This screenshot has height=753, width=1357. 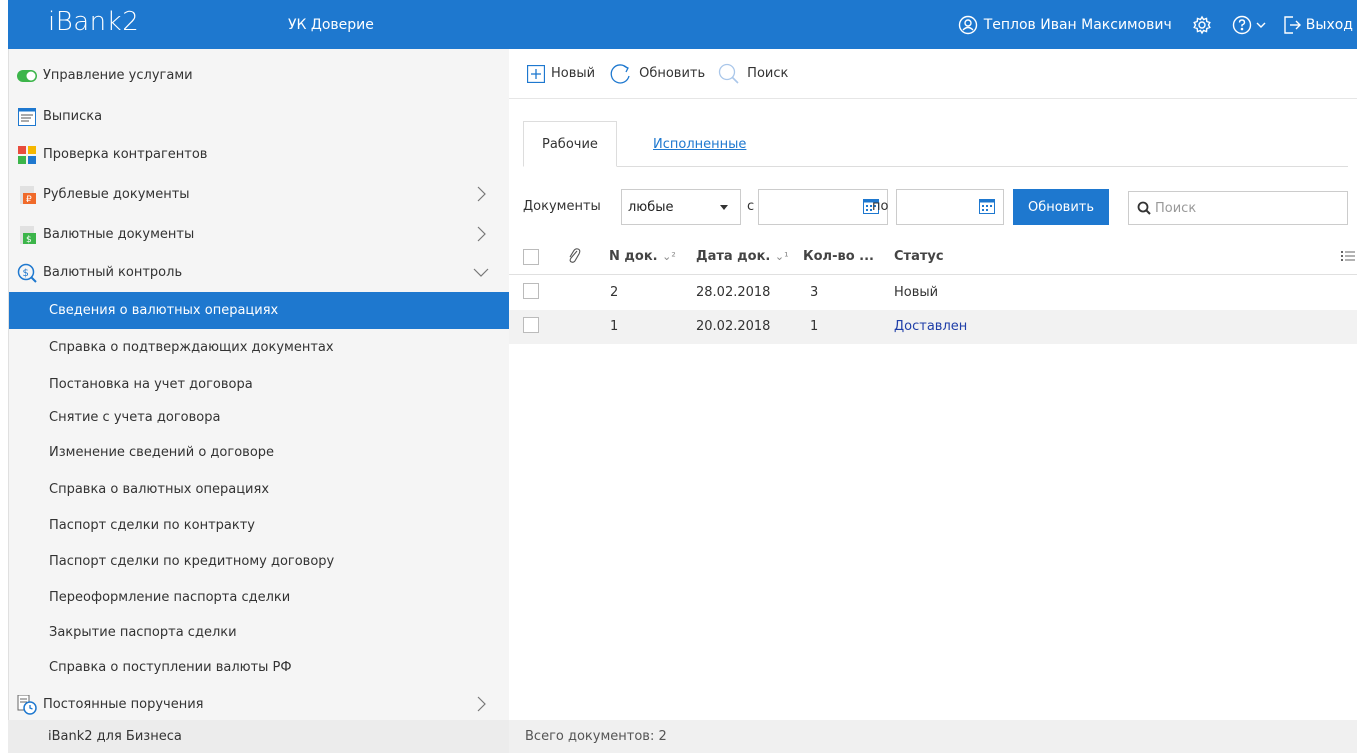 I want to click on search-label: Поиск, so click(x=768, y=73).